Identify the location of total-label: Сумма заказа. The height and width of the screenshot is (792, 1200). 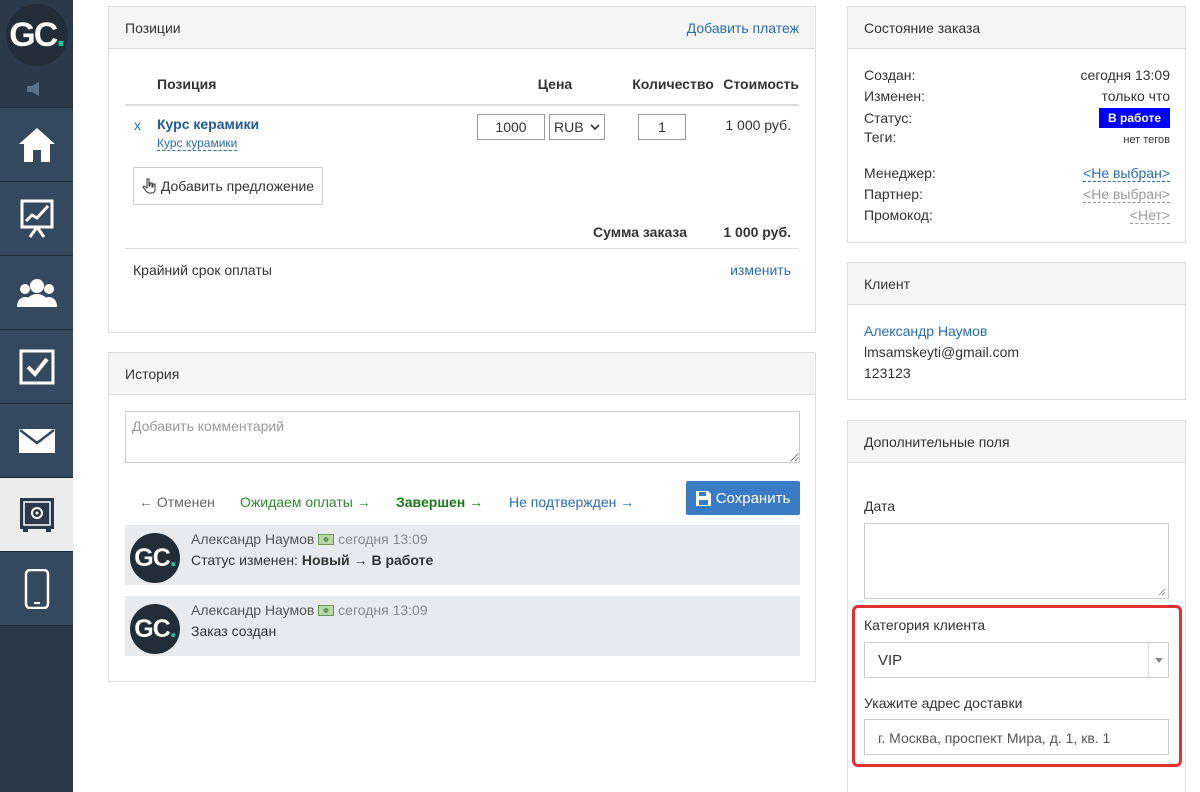
(639, 232).